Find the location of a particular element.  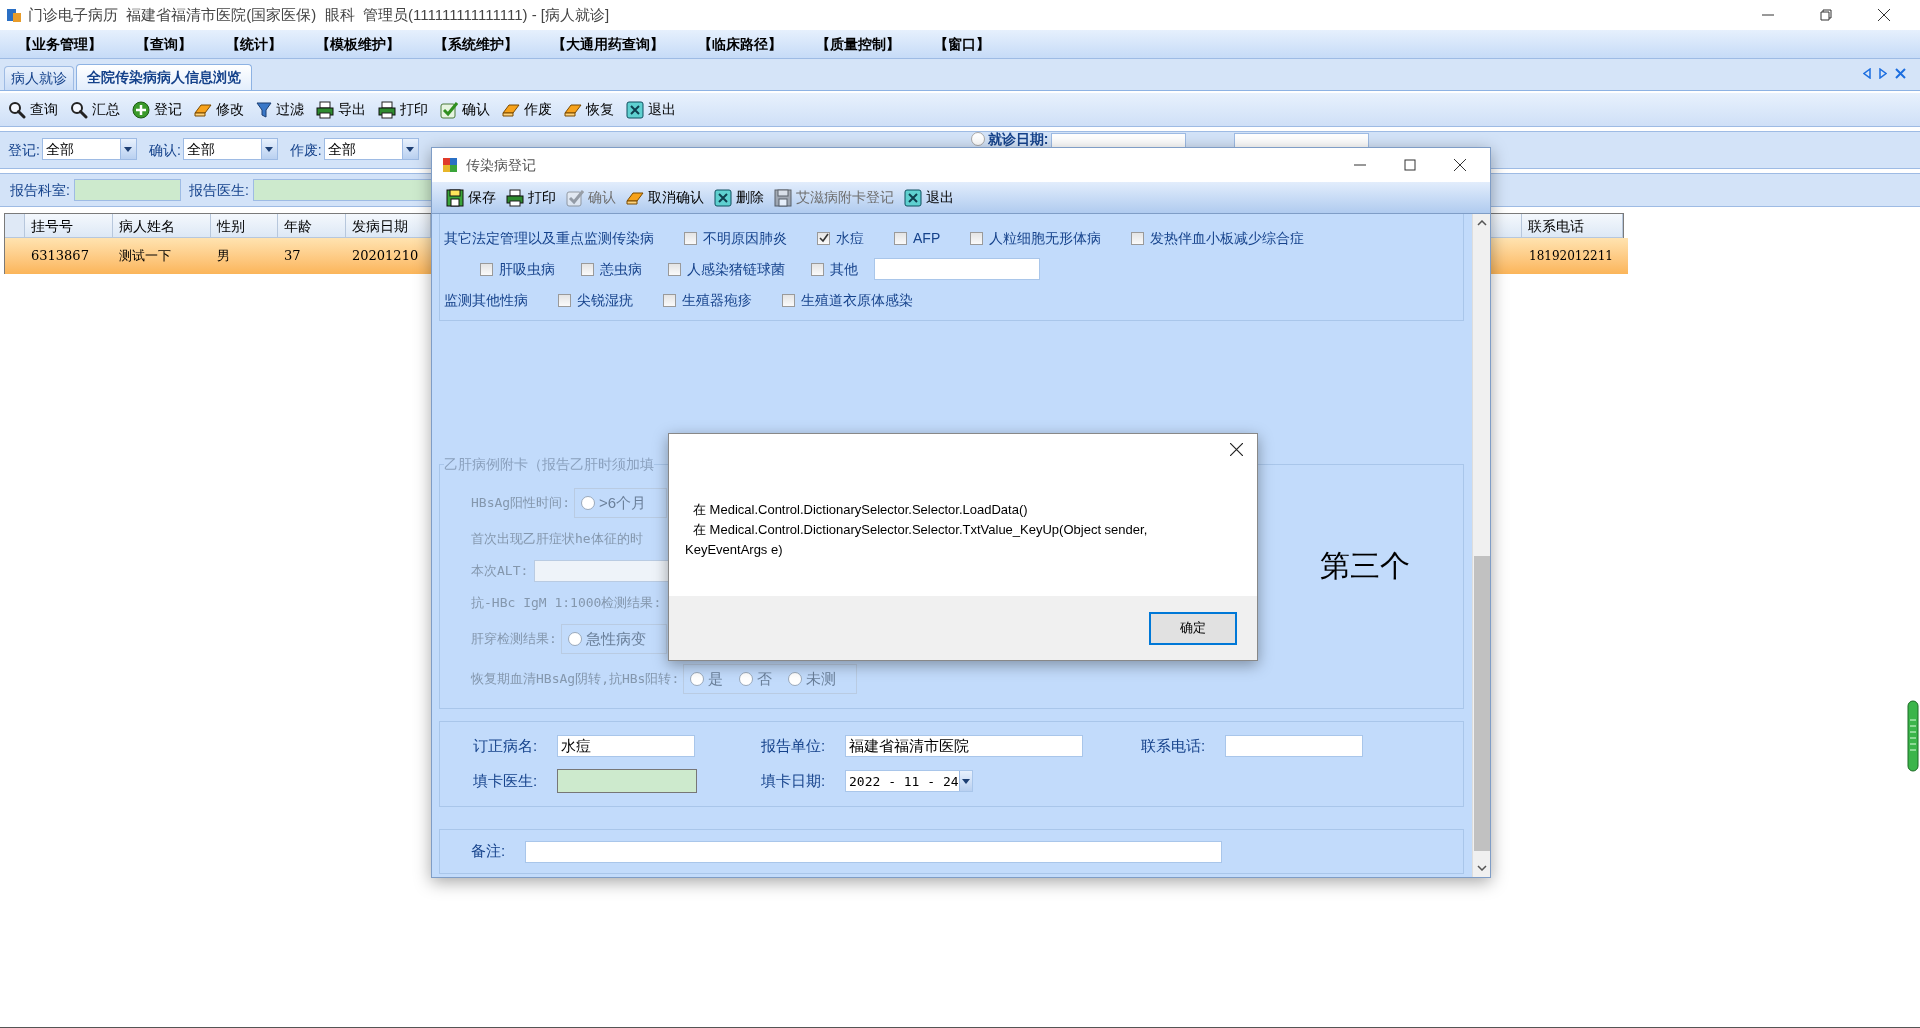

toolbar-button: 作废 is located at coordinates (527, 109).